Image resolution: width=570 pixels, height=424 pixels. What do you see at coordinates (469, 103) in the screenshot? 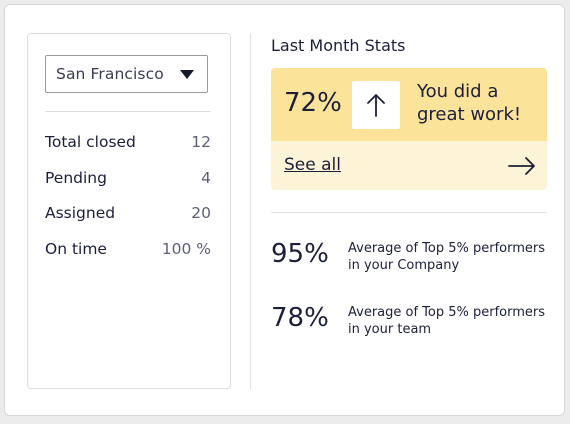
I see `praise-message: You did a great work!` at bounding box center [469, 103].